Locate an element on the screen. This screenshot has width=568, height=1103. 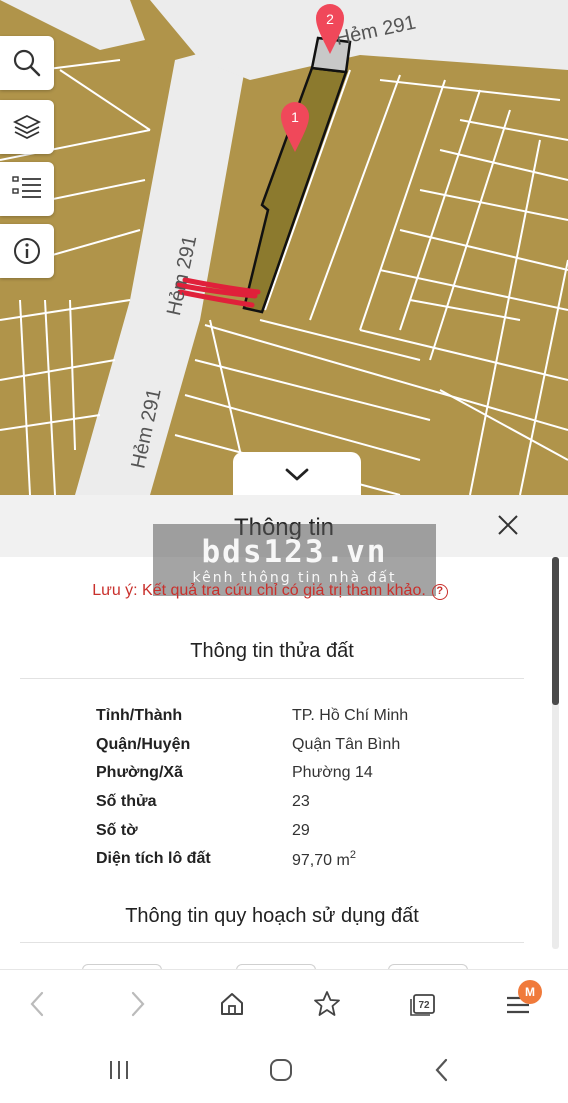
panel-header: Thông tin is located at coordinates (284, 526).